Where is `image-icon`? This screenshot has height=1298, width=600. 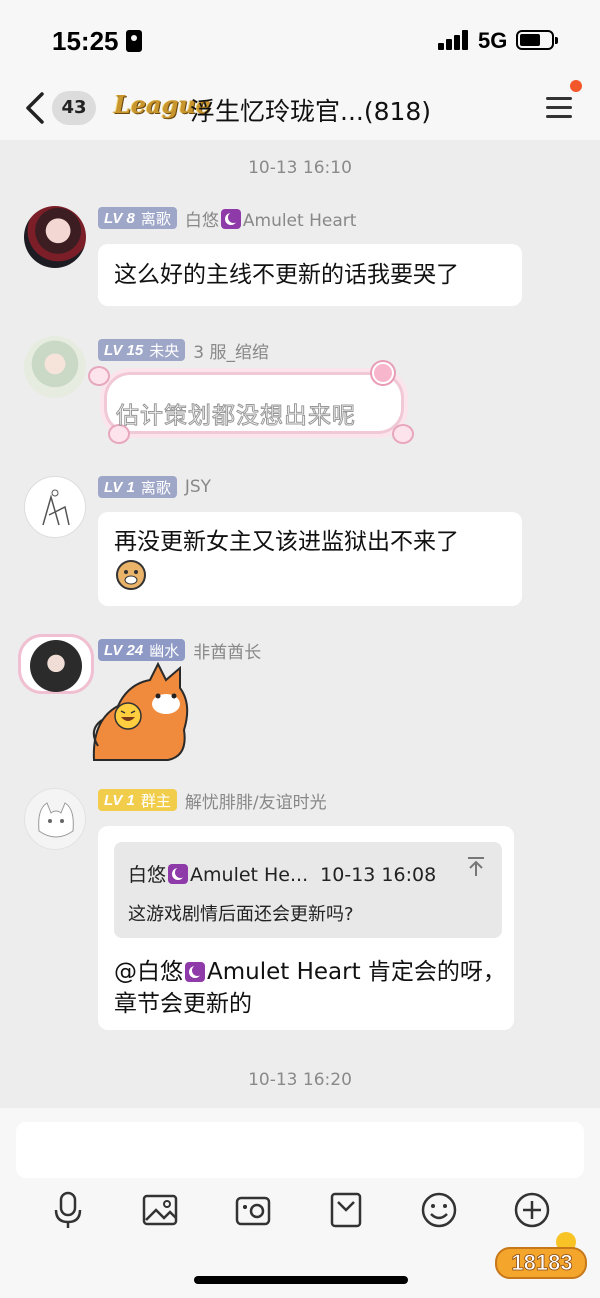 image-icon is located at coordinates (160, 1210).